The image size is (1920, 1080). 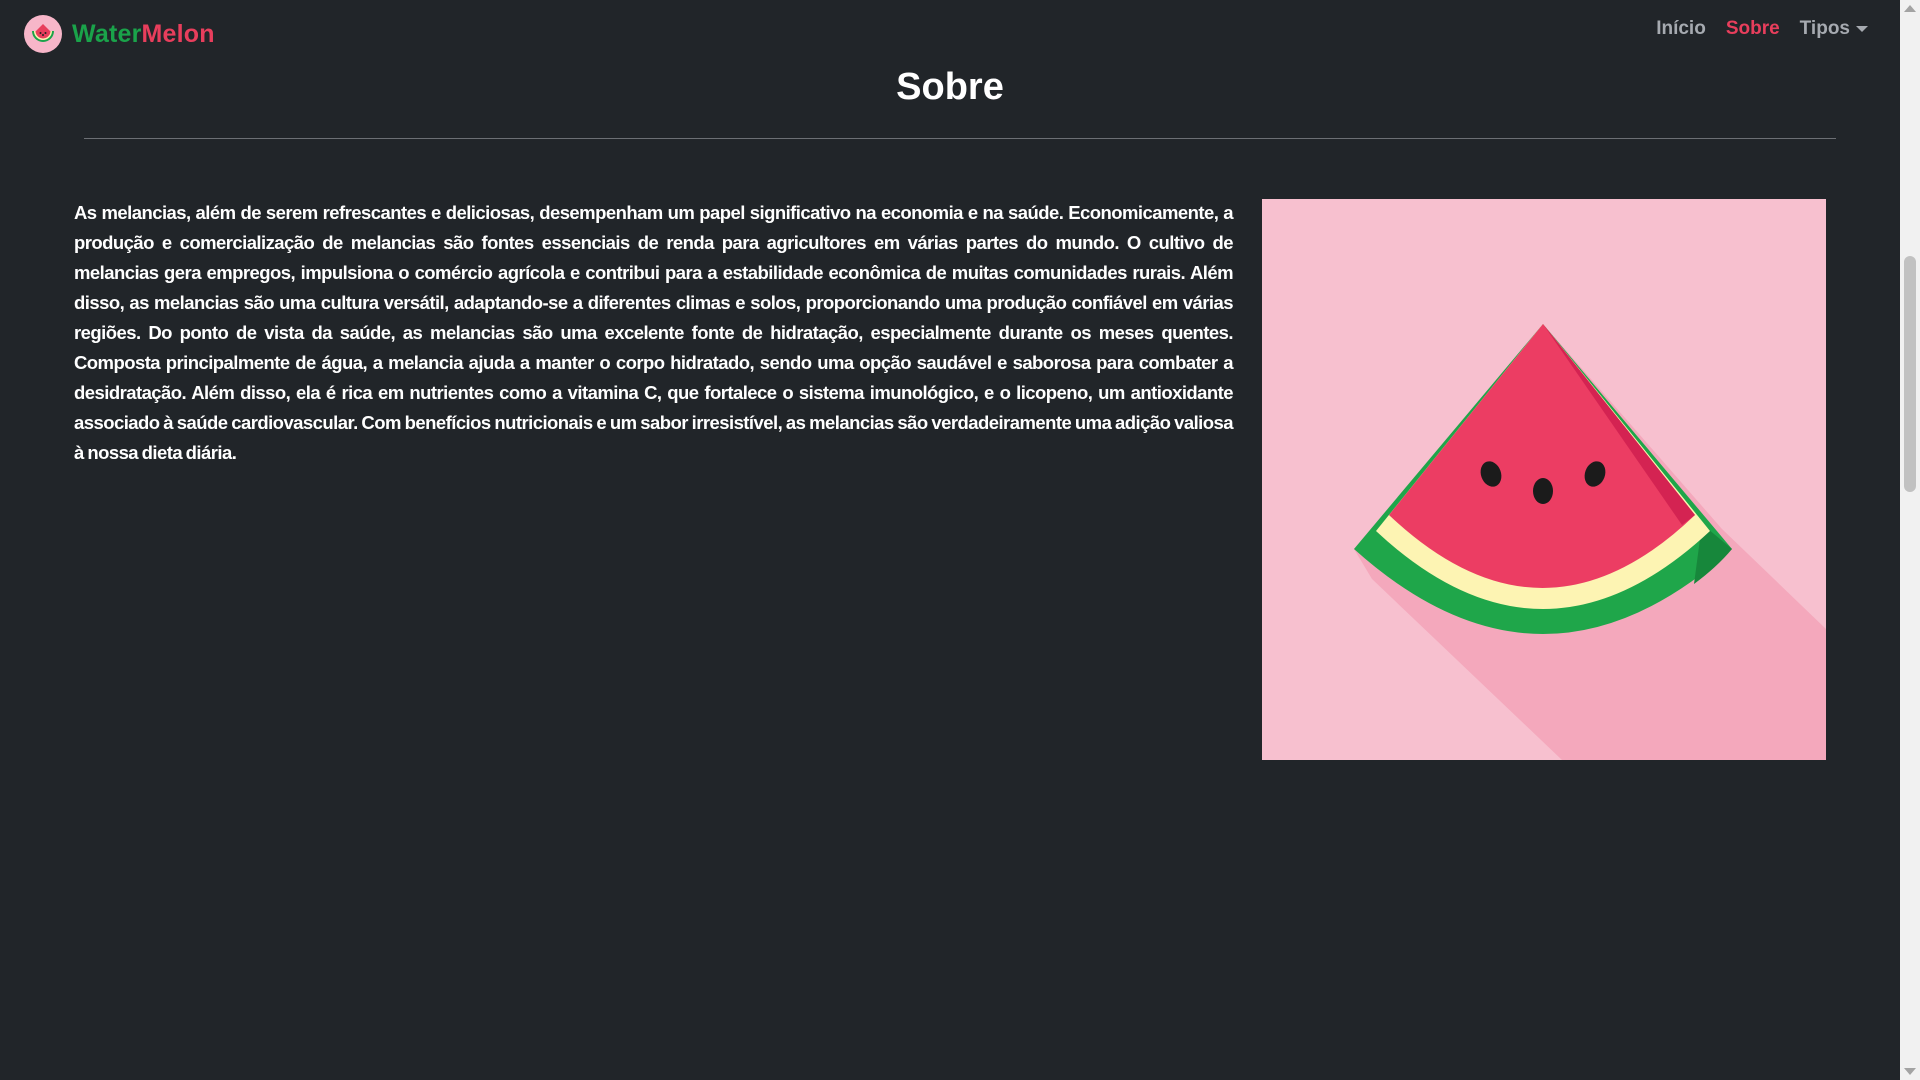 What do you see at coordinates (1753, 29) in the screenshot?
I see `nav-link-sobre: Sobre` at bounding box center [1753, 29].